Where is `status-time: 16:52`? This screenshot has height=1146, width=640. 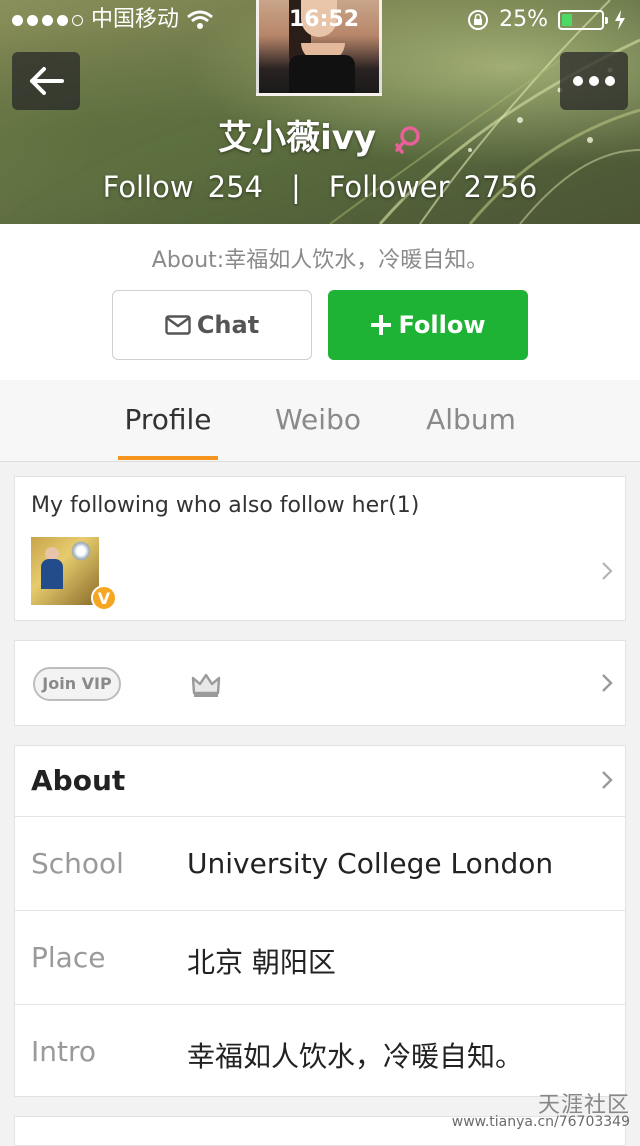
status-time: 16:52 is located at coordinates (324, 19).